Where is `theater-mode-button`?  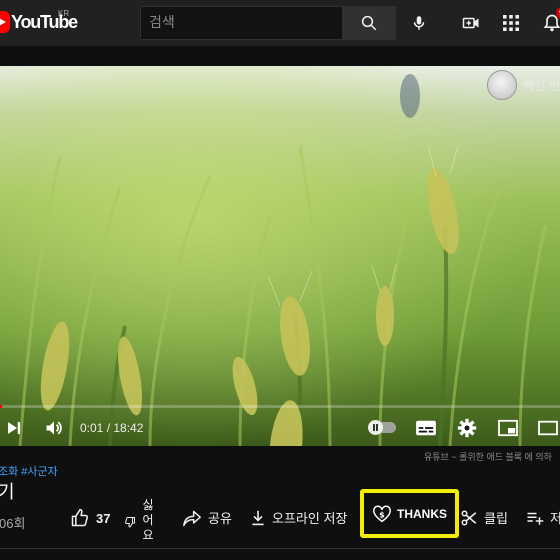
theater-mode-button is located at coordinates (548, 428).